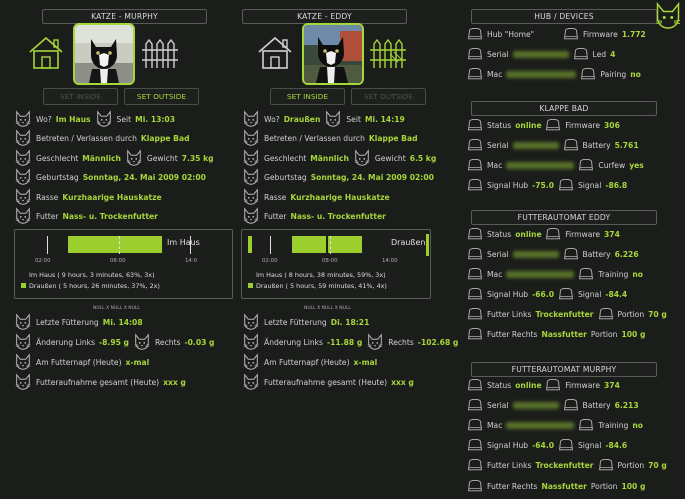 This screenshot has height=499, width=685. Describe the element at coordinates (340, 177) in the screenshot. I see `birthday-row: Geburtstag Sonntag, 24. Mai 2009 02:00` at that location.